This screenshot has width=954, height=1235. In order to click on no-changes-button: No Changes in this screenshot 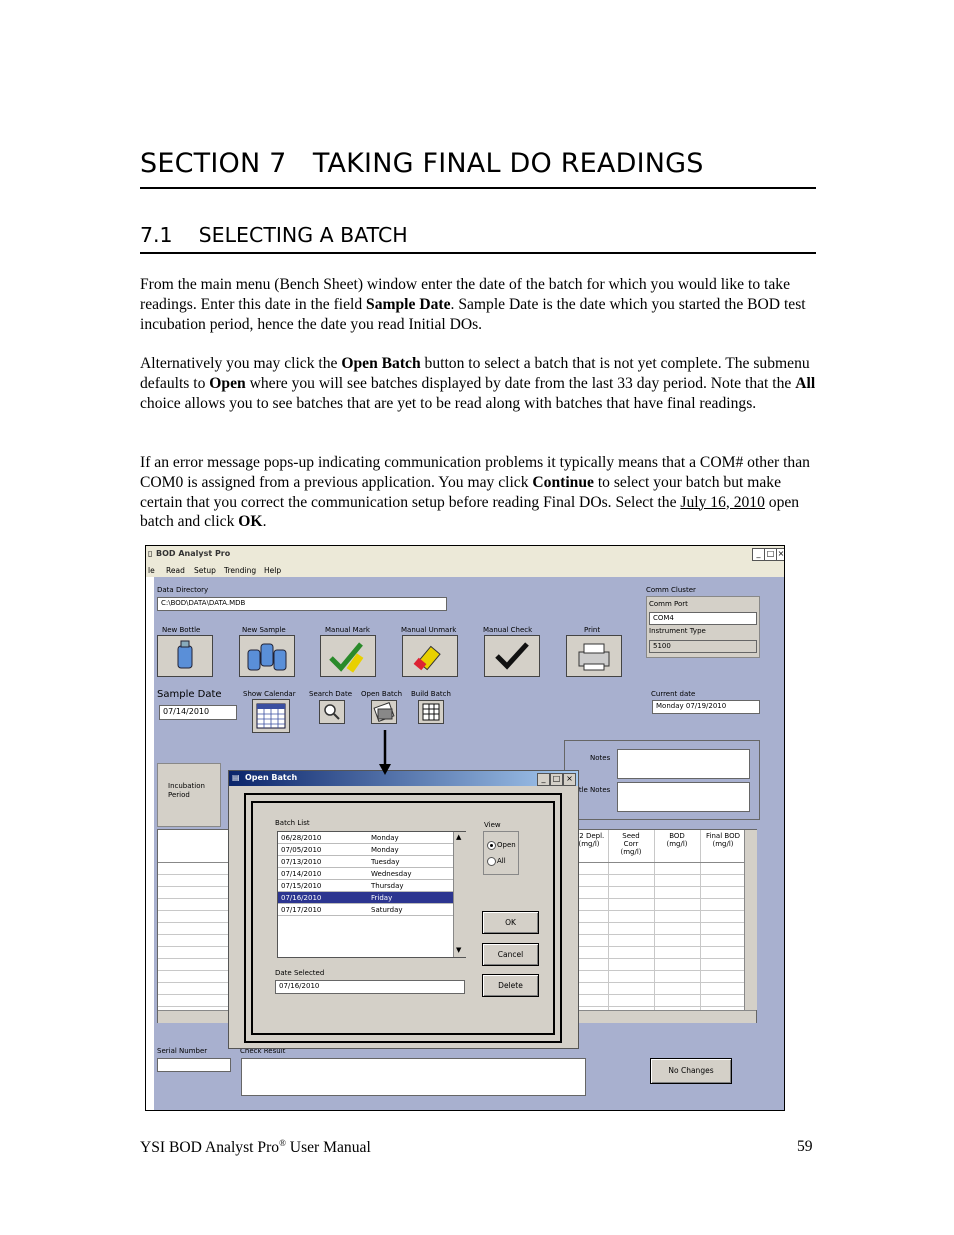, I will do `click(691, 1071)`.